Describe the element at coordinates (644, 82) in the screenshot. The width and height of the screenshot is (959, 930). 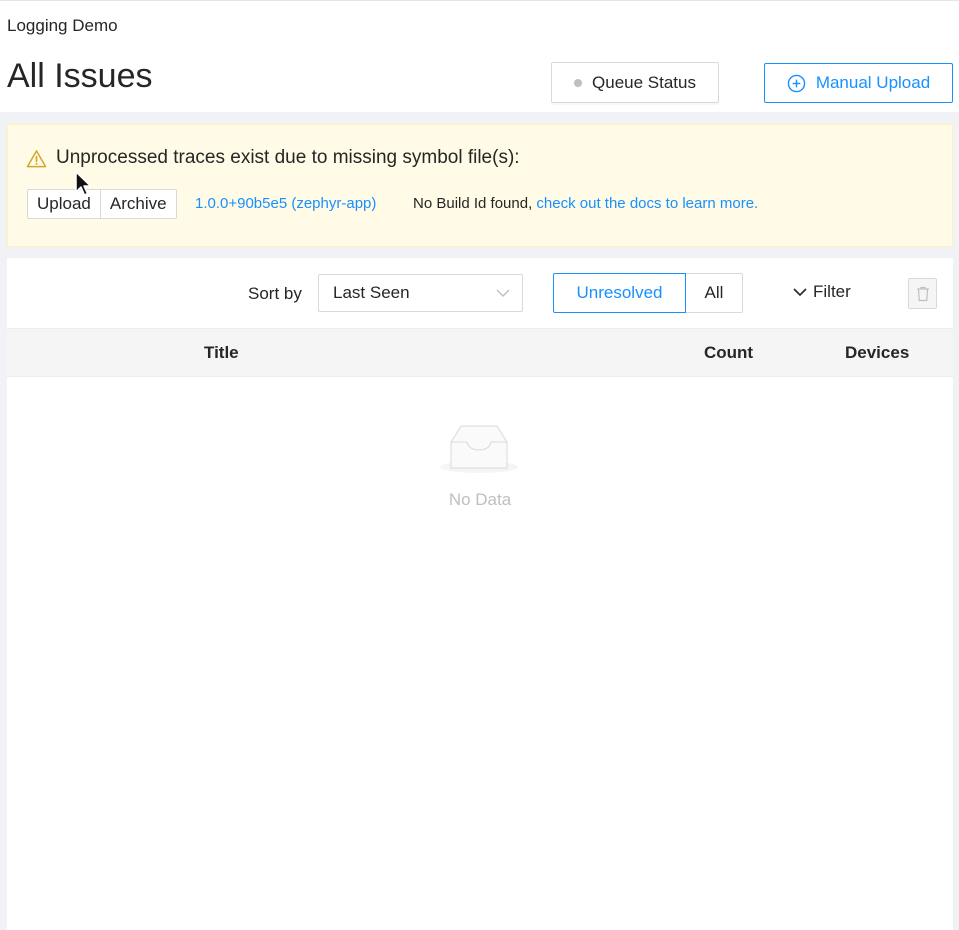
I see `queue-status-label: Queue Status` at that location.